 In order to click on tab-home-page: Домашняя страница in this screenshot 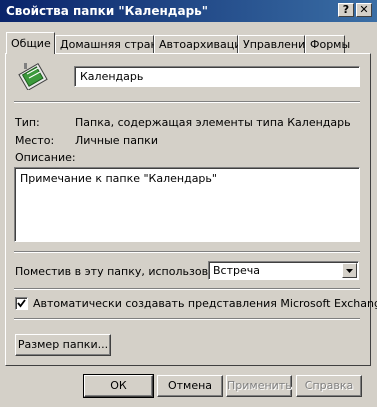, I will do `click(117, 44)`.